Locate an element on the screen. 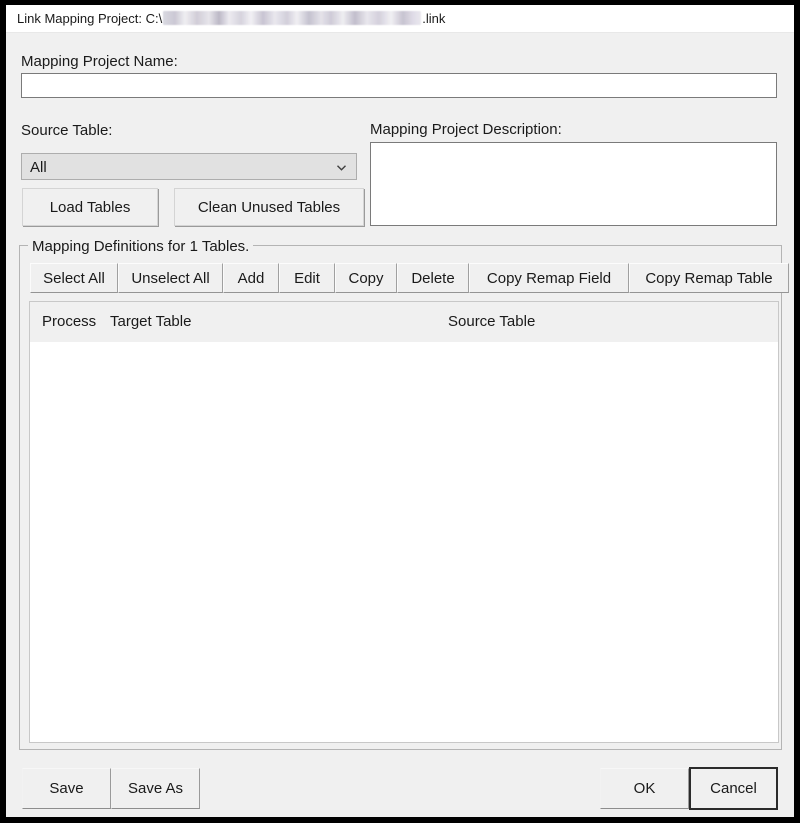 The width and height of the screenshot is (800, 823). toolbar-button-delete: Delete is located at coordinates (433, 278).